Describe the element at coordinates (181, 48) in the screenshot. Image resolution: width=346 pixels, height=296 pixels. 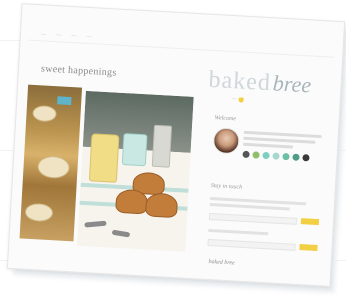
I see `nav-divider` at that location.